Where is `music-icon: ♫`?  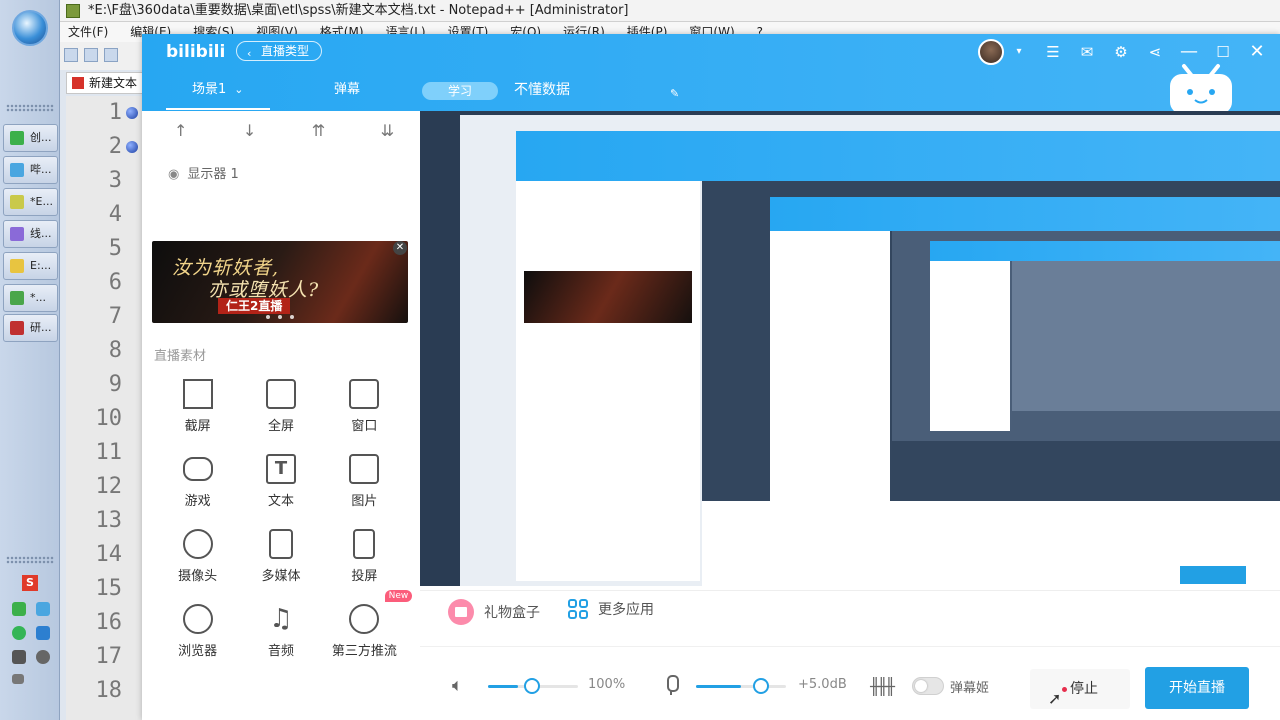
music-icon: ♫ is located at coordinates (281, 619).